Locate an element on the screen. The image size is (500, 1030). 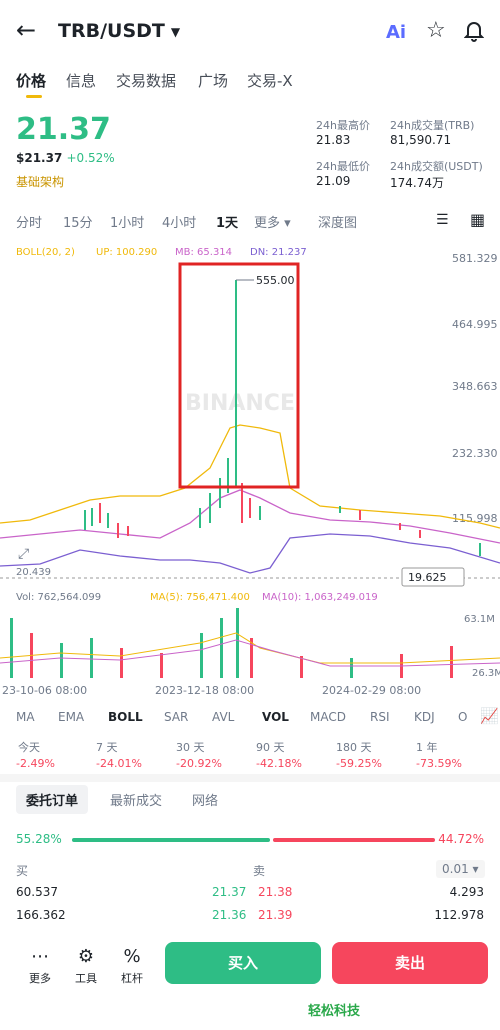
perf-value-90d: -42.18% is located at coordinates (279, 763).